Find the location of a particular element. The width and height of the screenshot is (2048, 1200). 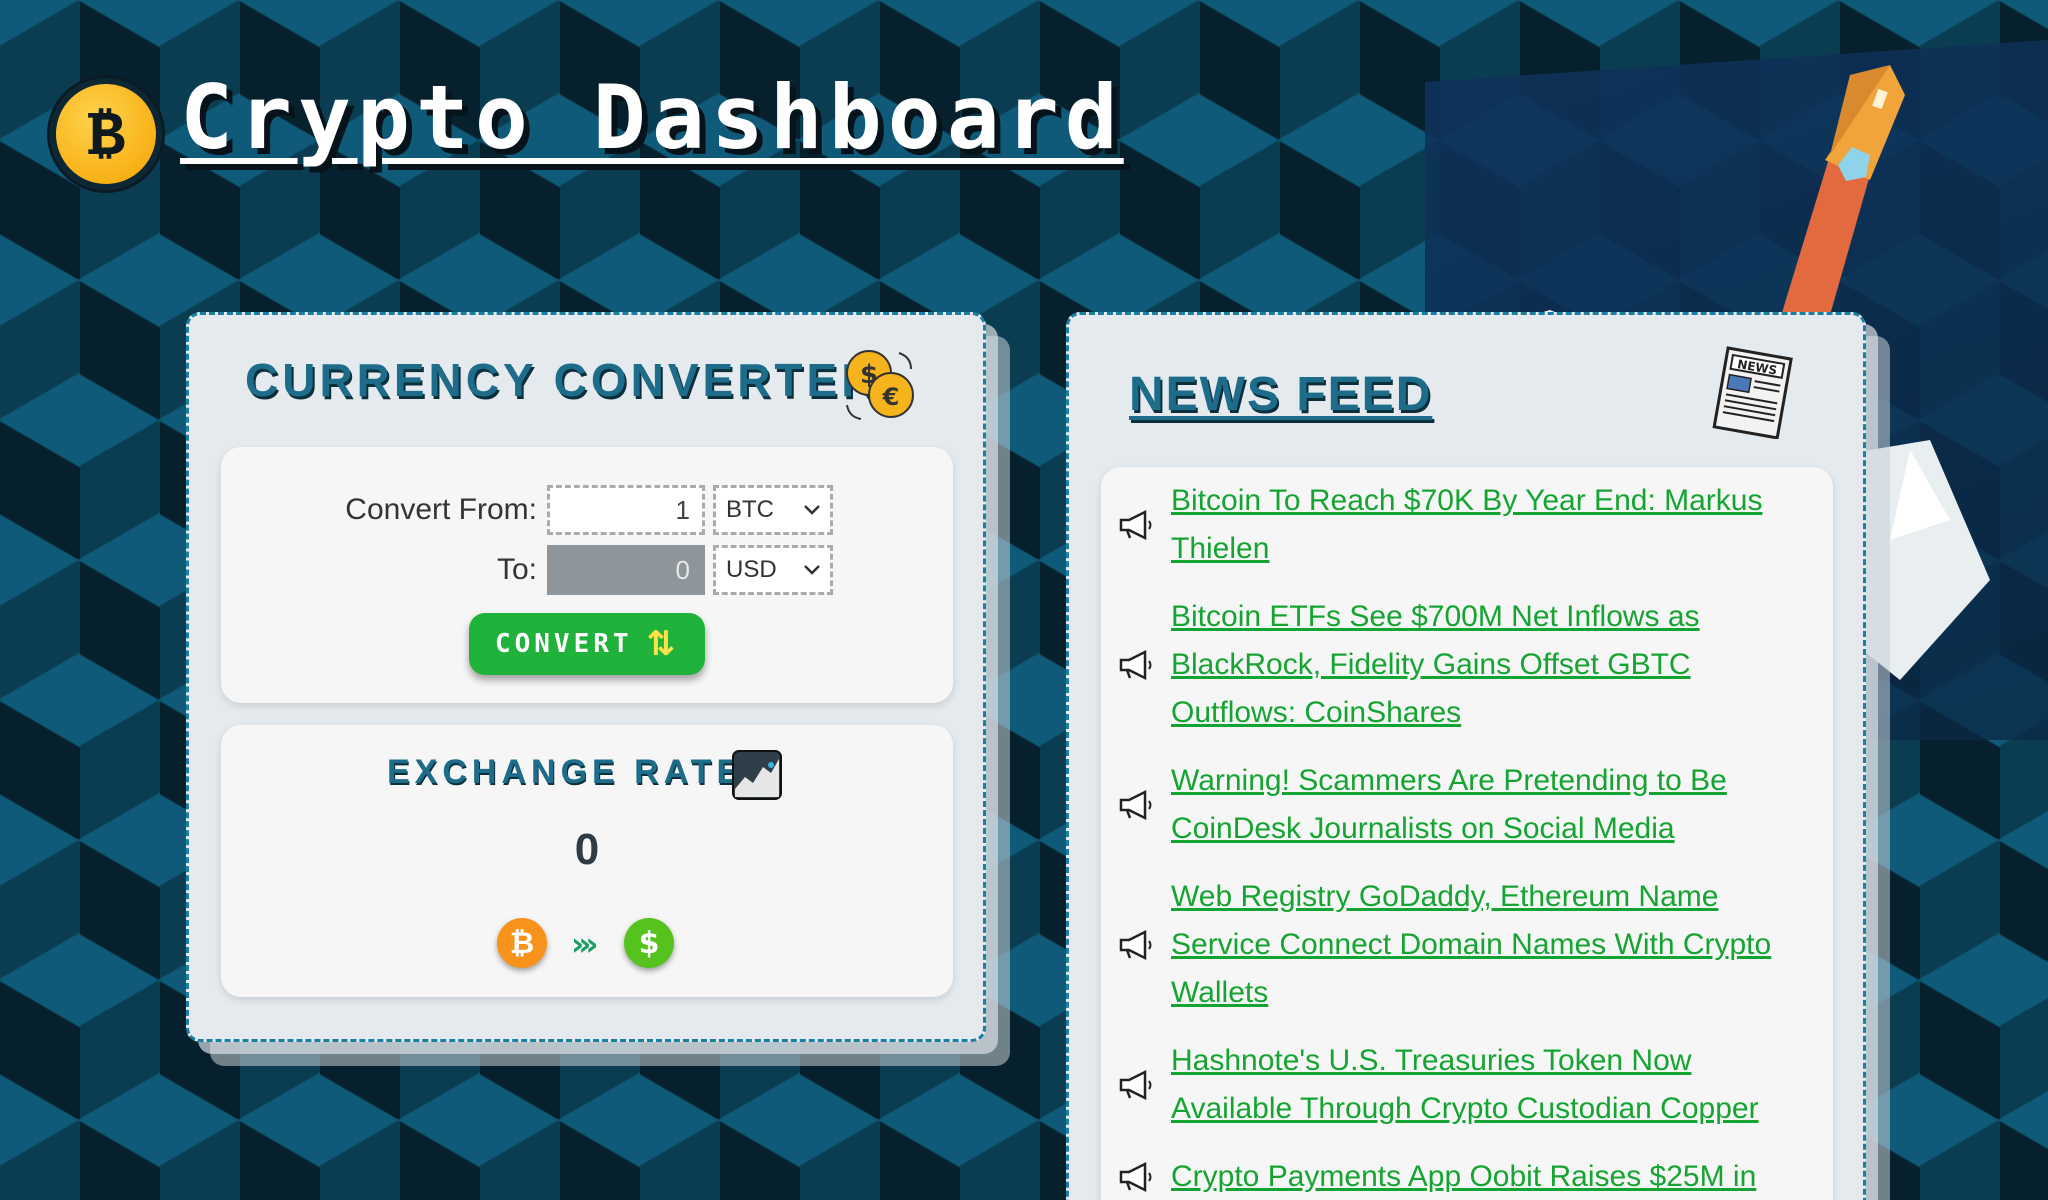

newspaper-icon: NEWS is located at coordinates (1752, 392).